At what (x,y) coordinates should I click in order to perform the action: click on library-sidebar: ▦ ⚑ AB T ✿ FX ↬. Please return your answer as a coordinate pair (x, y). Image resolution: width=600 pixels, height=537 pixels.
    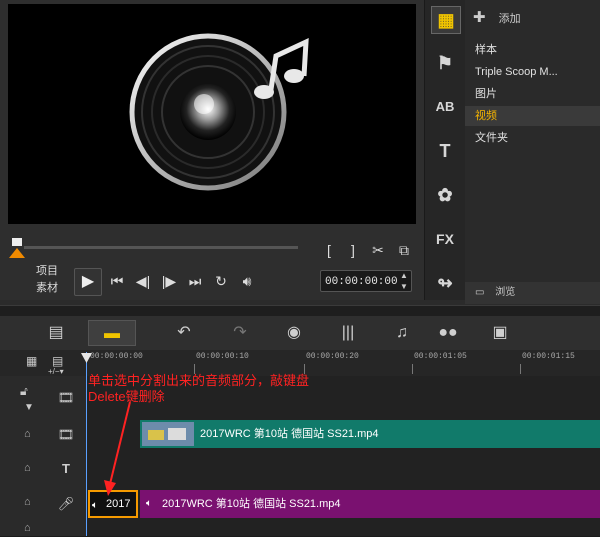
    Looking at the image, I should click on (444, 150).